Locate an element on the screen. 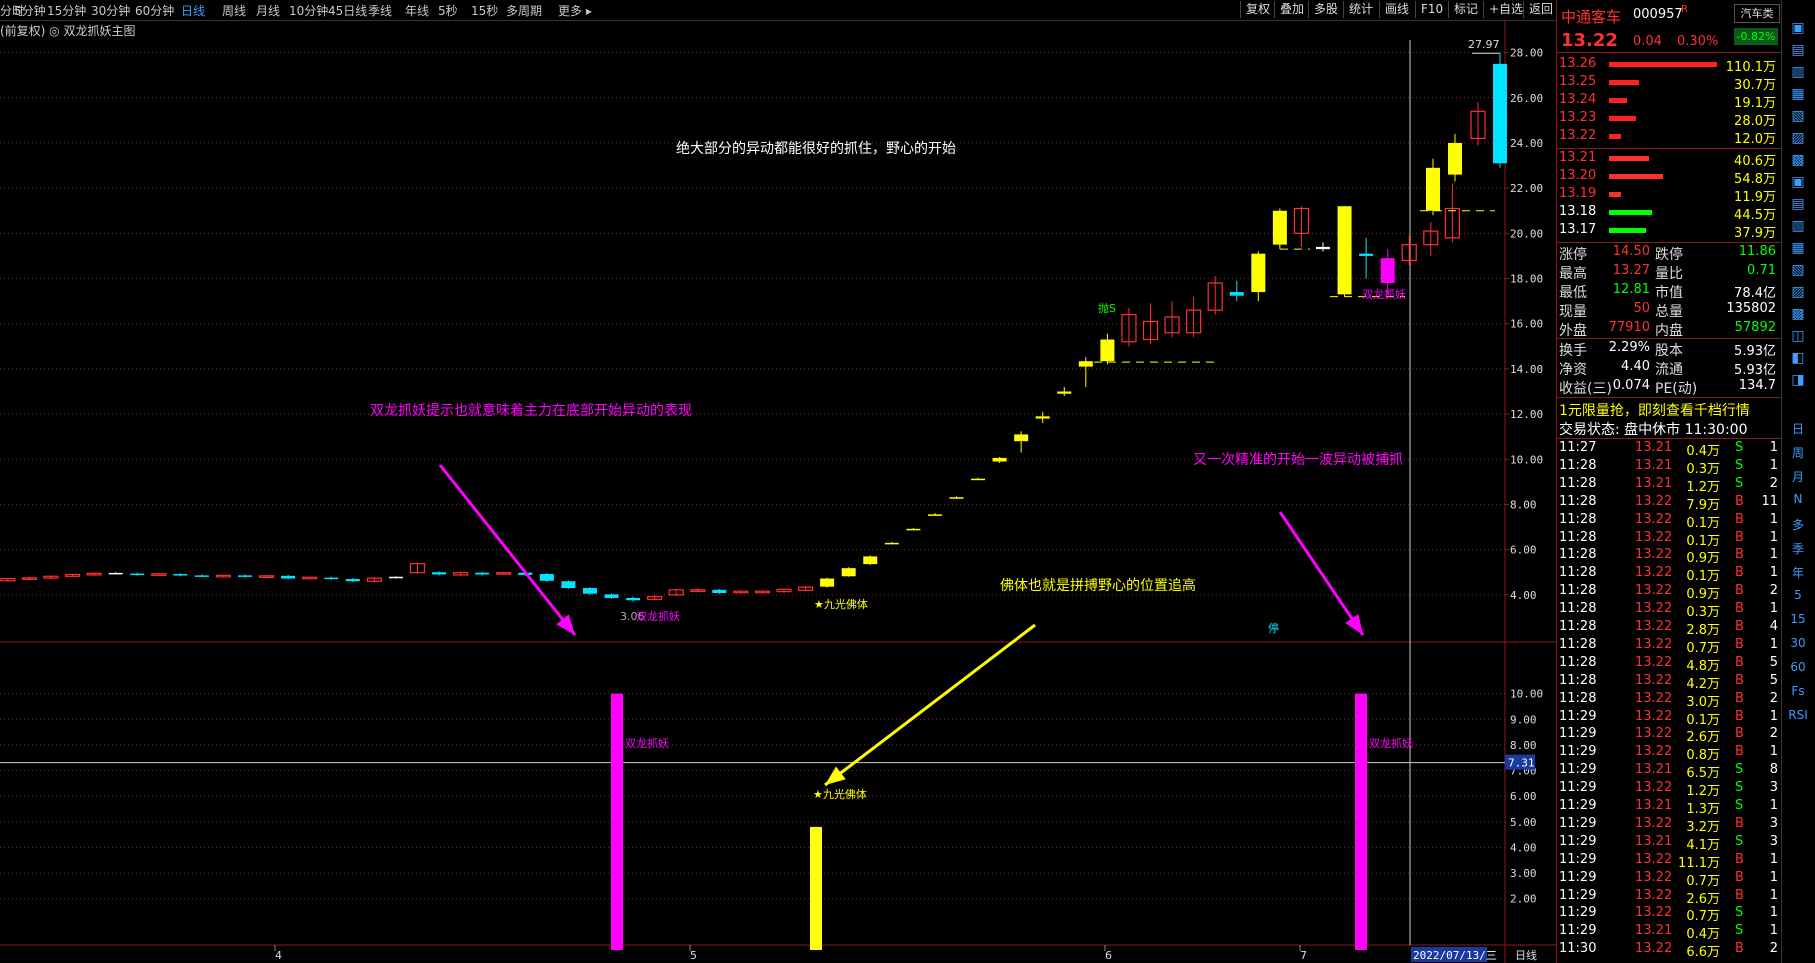  period-shortcut-12: RSI is located at coordinates (1798, 715).